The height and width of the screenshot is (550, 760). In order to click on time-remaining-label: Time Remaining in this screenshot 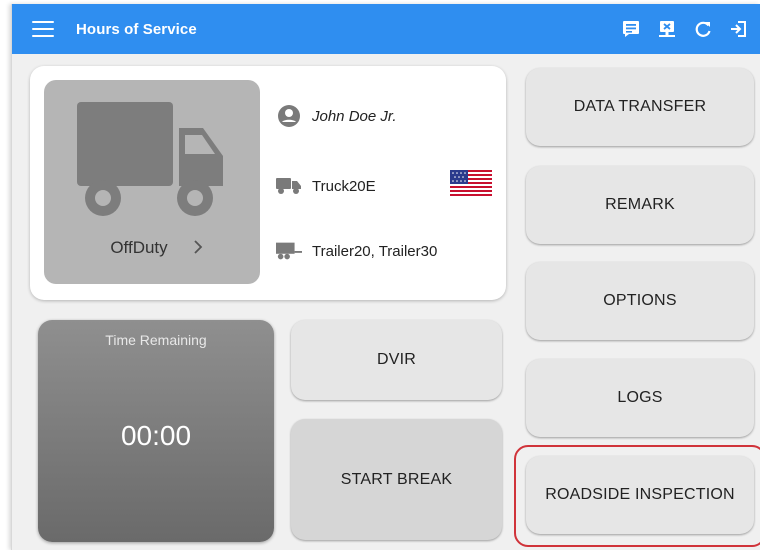, I will do `click(156, 340)`.